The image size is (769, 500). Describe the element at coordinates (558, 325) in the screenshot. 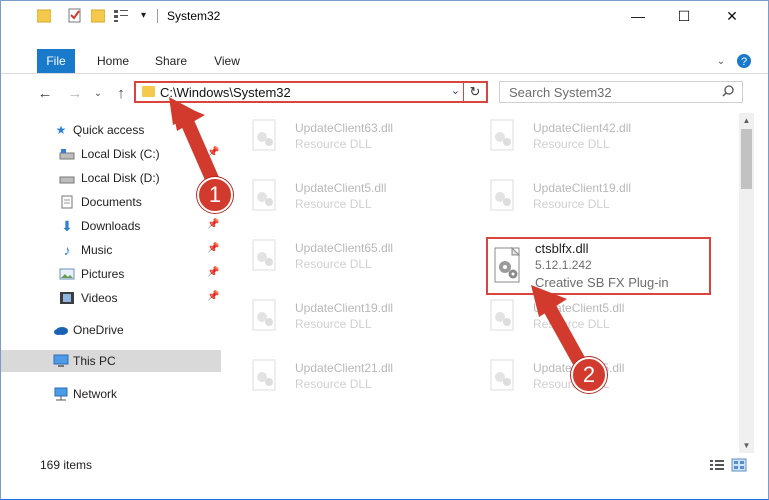

I see `arrow-to-file` at that location.